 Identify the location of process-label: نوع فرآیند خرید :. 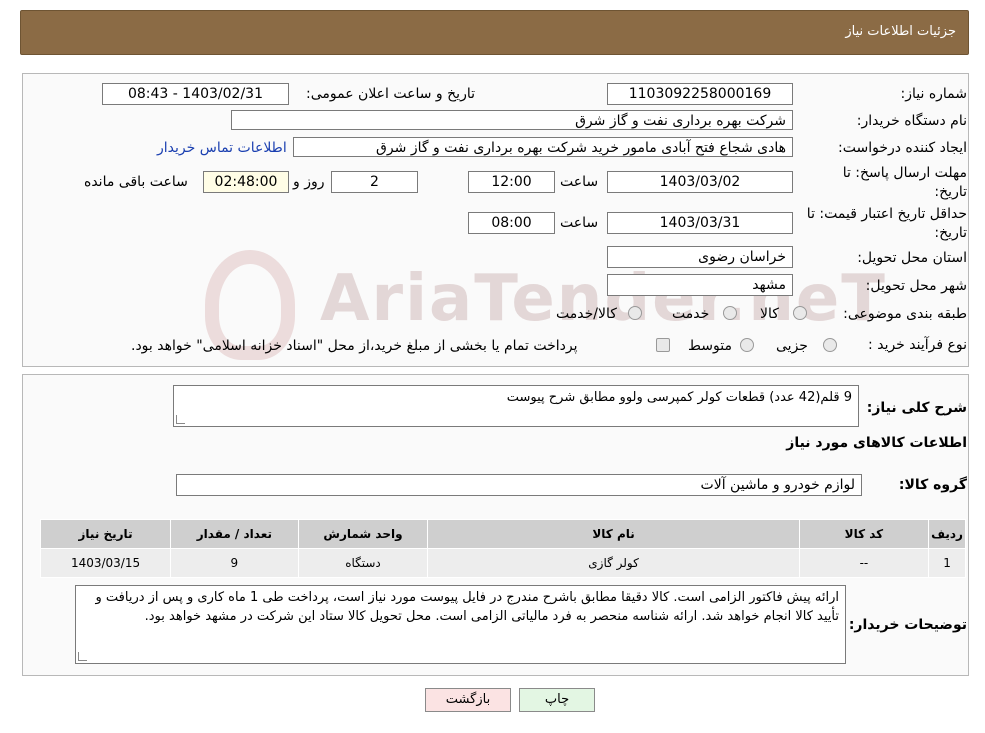
(917, 345).